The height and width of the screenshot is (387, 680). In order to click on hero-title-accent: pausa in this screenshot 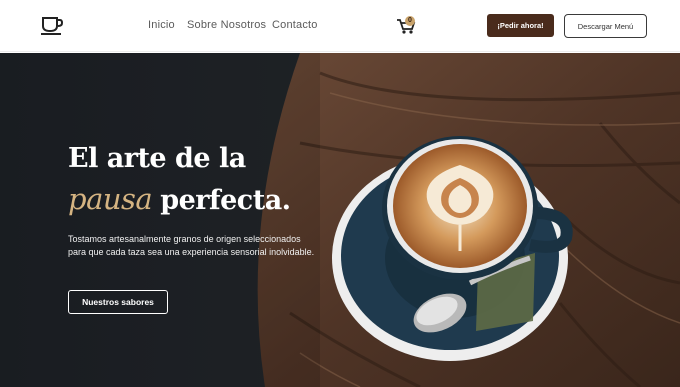, I will do `click(110, 199)`.